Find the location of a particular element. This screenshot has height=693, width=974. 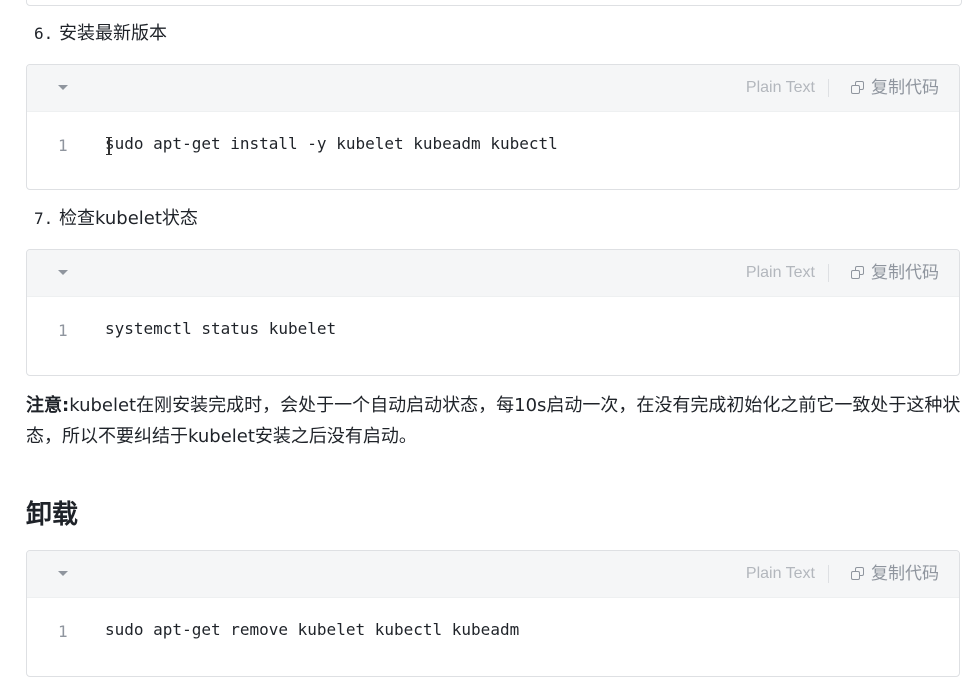

step-7-heading: 7. 检查kubelet状态 is located at coordinates (116, 219).